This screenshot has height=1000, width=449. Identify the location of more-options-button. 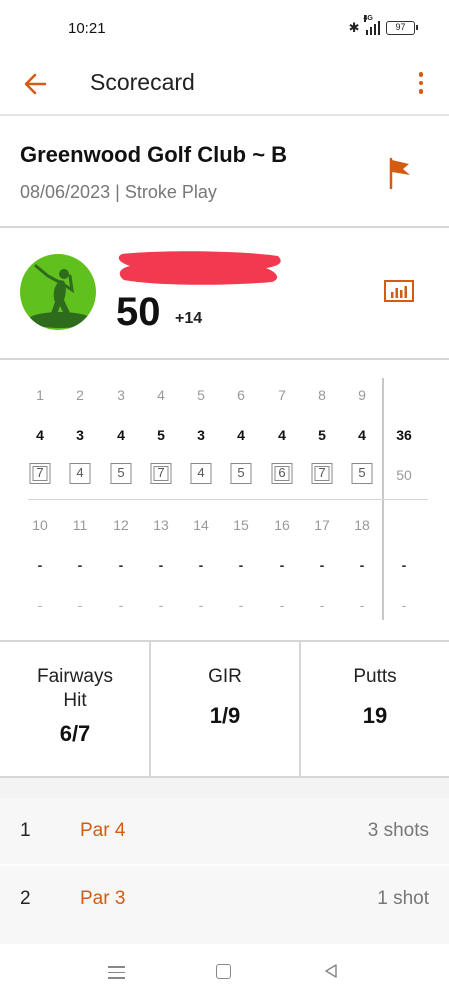
(421, 84).